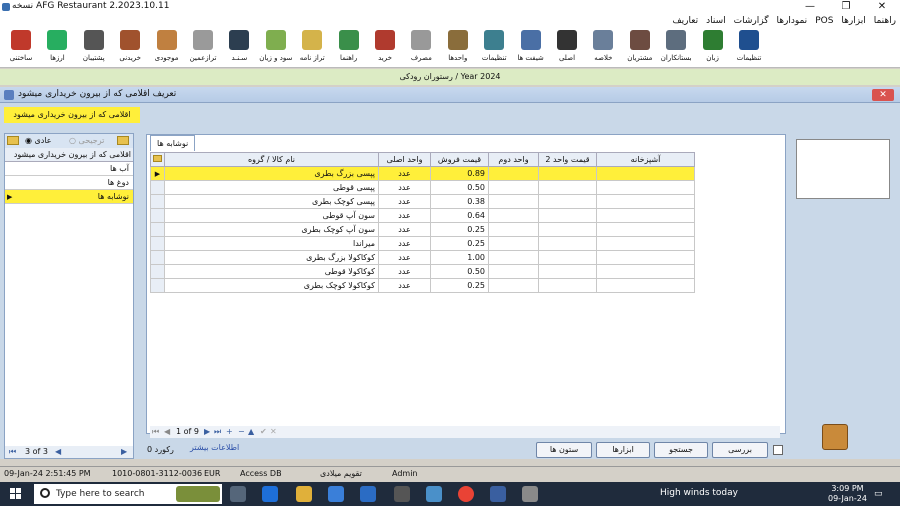 This screenshot has height=506, width=900. Describe the element at coordinates (271, 243) in the screenshot. I see `cell-name: میراندا` at that location.